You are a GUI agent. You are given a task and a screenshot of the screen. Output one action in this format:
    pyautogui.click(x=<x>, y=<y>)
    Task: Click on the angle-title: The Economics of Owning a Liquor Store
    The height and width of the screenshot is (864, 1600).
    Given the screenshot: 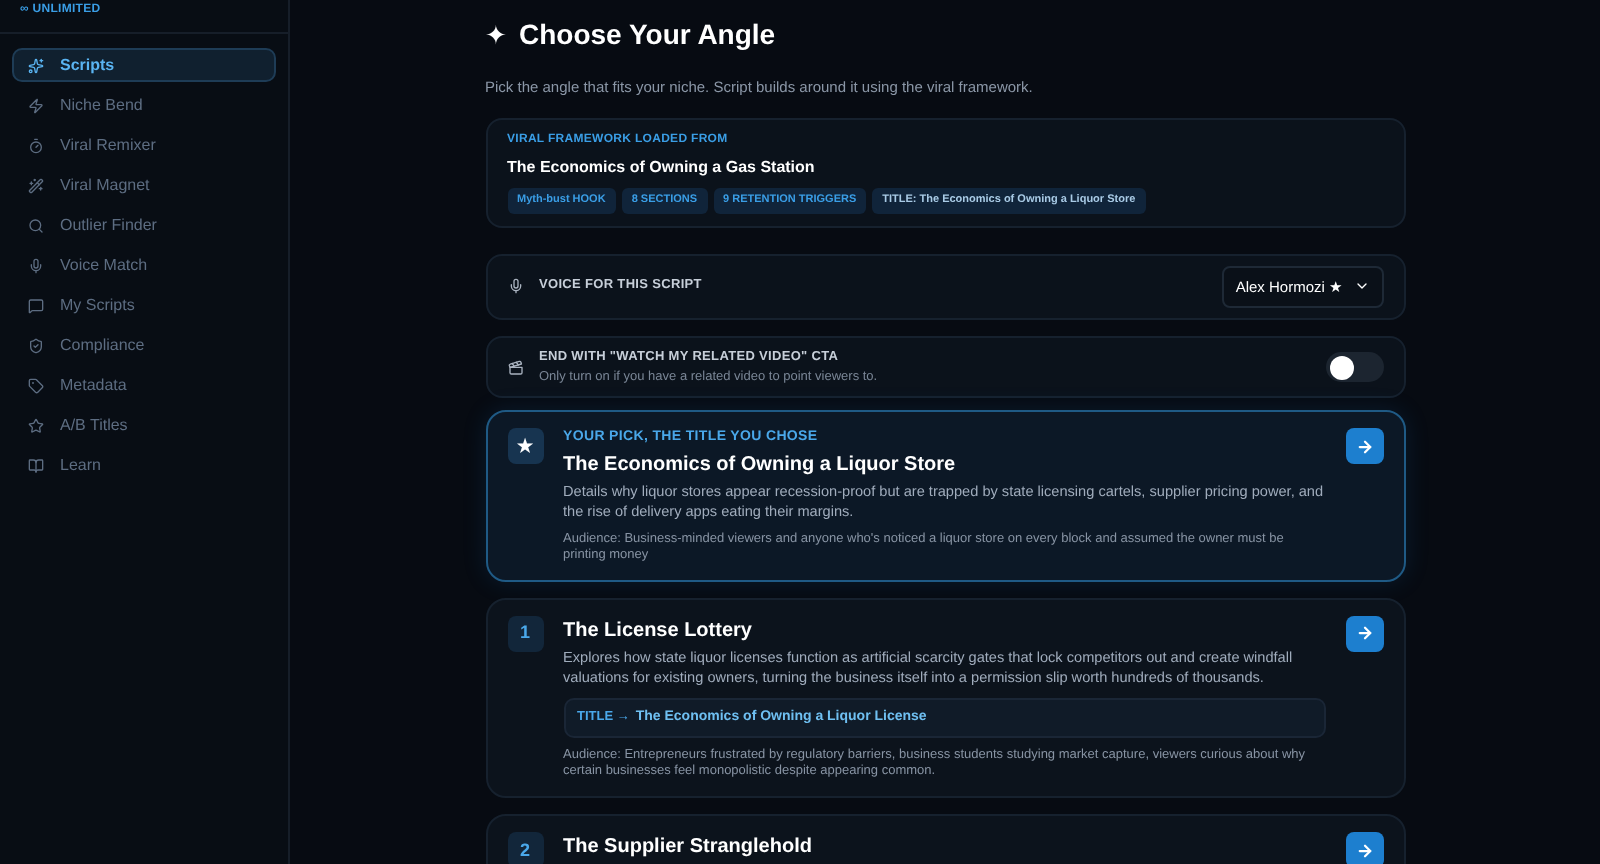 What is the action you would take?
    pyautogui.click(x=760, y=464)
    